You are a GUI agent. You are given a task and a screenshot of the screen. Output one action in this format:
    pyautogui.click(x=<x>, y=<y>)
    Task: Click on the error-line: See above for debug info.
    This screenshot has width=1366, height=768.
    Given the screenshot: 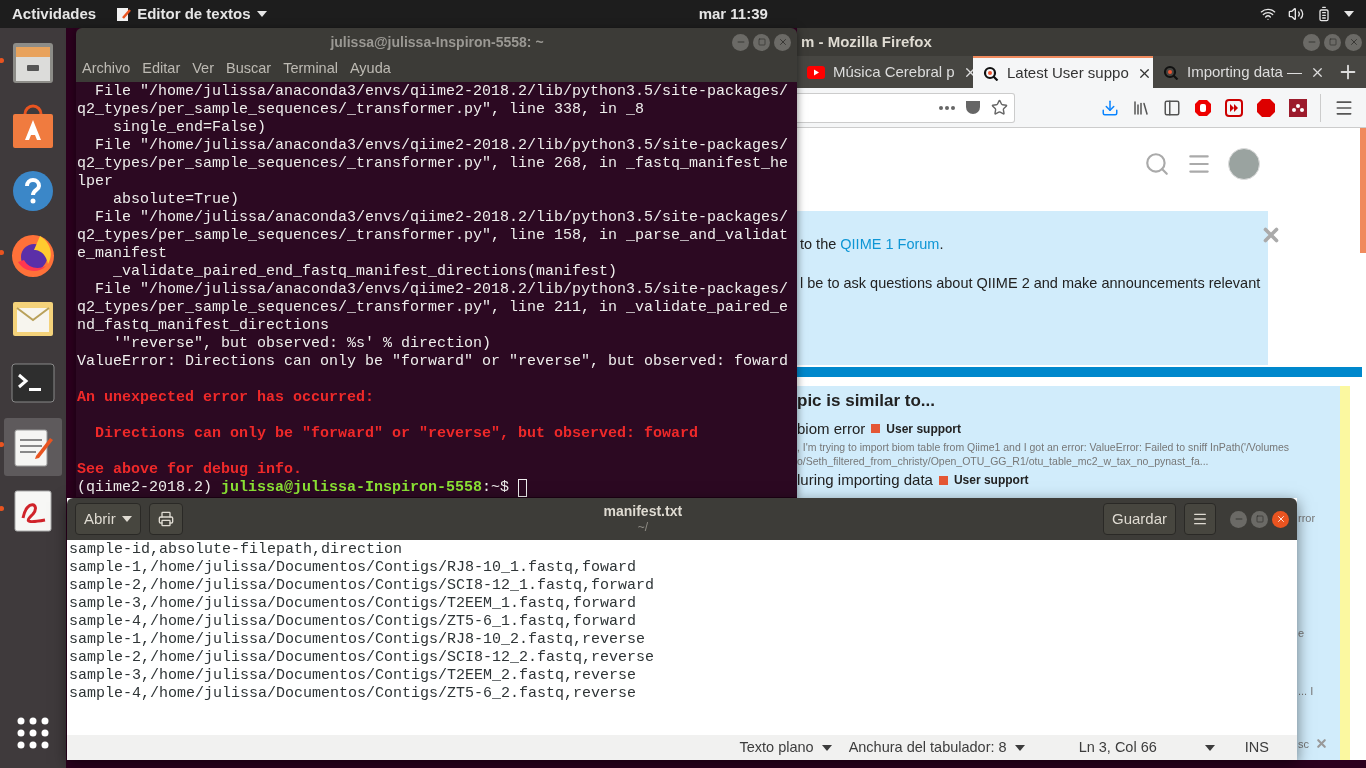 What is the action you would take?
    pyautogui.click(x=190, y=470)
    